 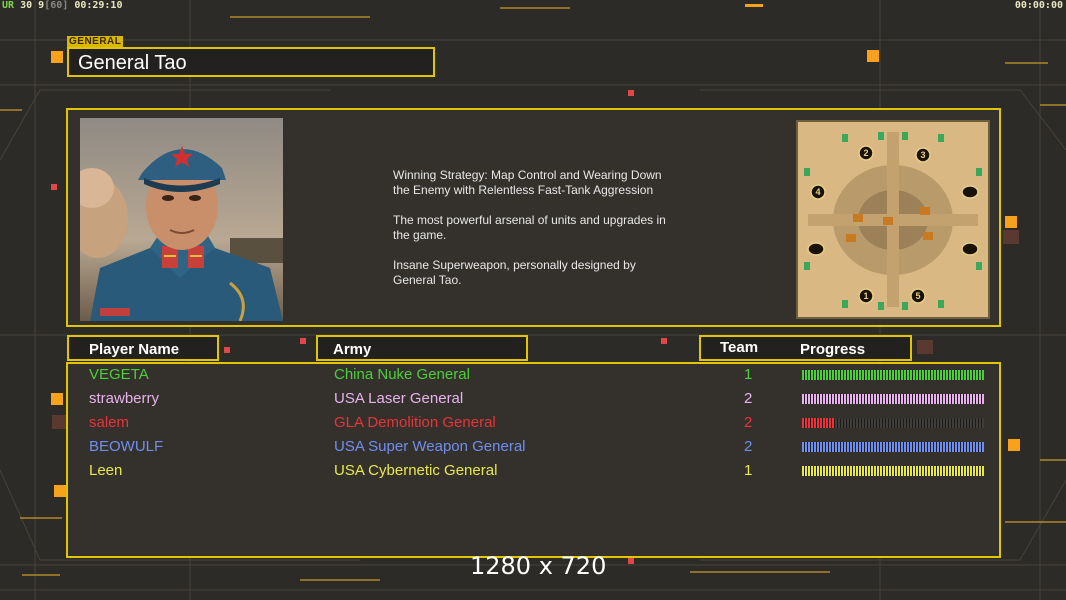 I want to click on general-portrait, so click(x=181, y=219).